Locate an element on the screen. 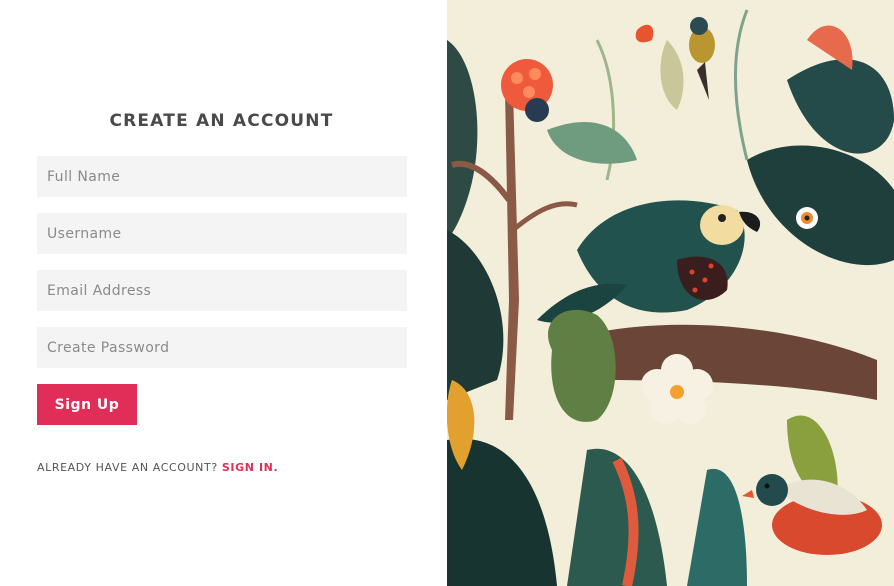  signin-prompt-line: ALREADY HAVE AN ACCOUNT? SIGN IN. is located at coordinates (157, 467).